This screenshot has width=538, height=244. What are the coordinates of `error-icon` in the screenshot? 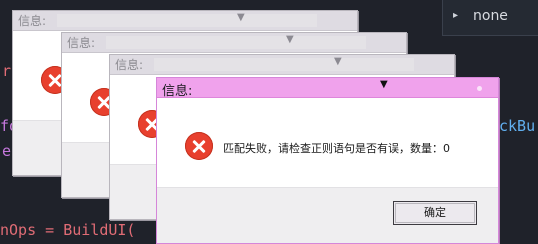 It's located at (199, 146).